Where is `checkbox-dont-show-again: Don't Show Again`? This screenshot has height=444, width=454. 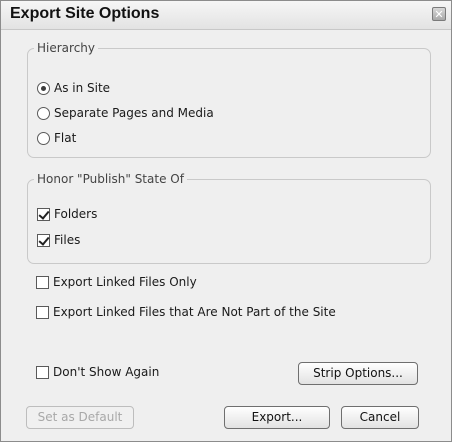
checkbox-dont-show-again: Don't Show Again is located at coordinates (97, 372).